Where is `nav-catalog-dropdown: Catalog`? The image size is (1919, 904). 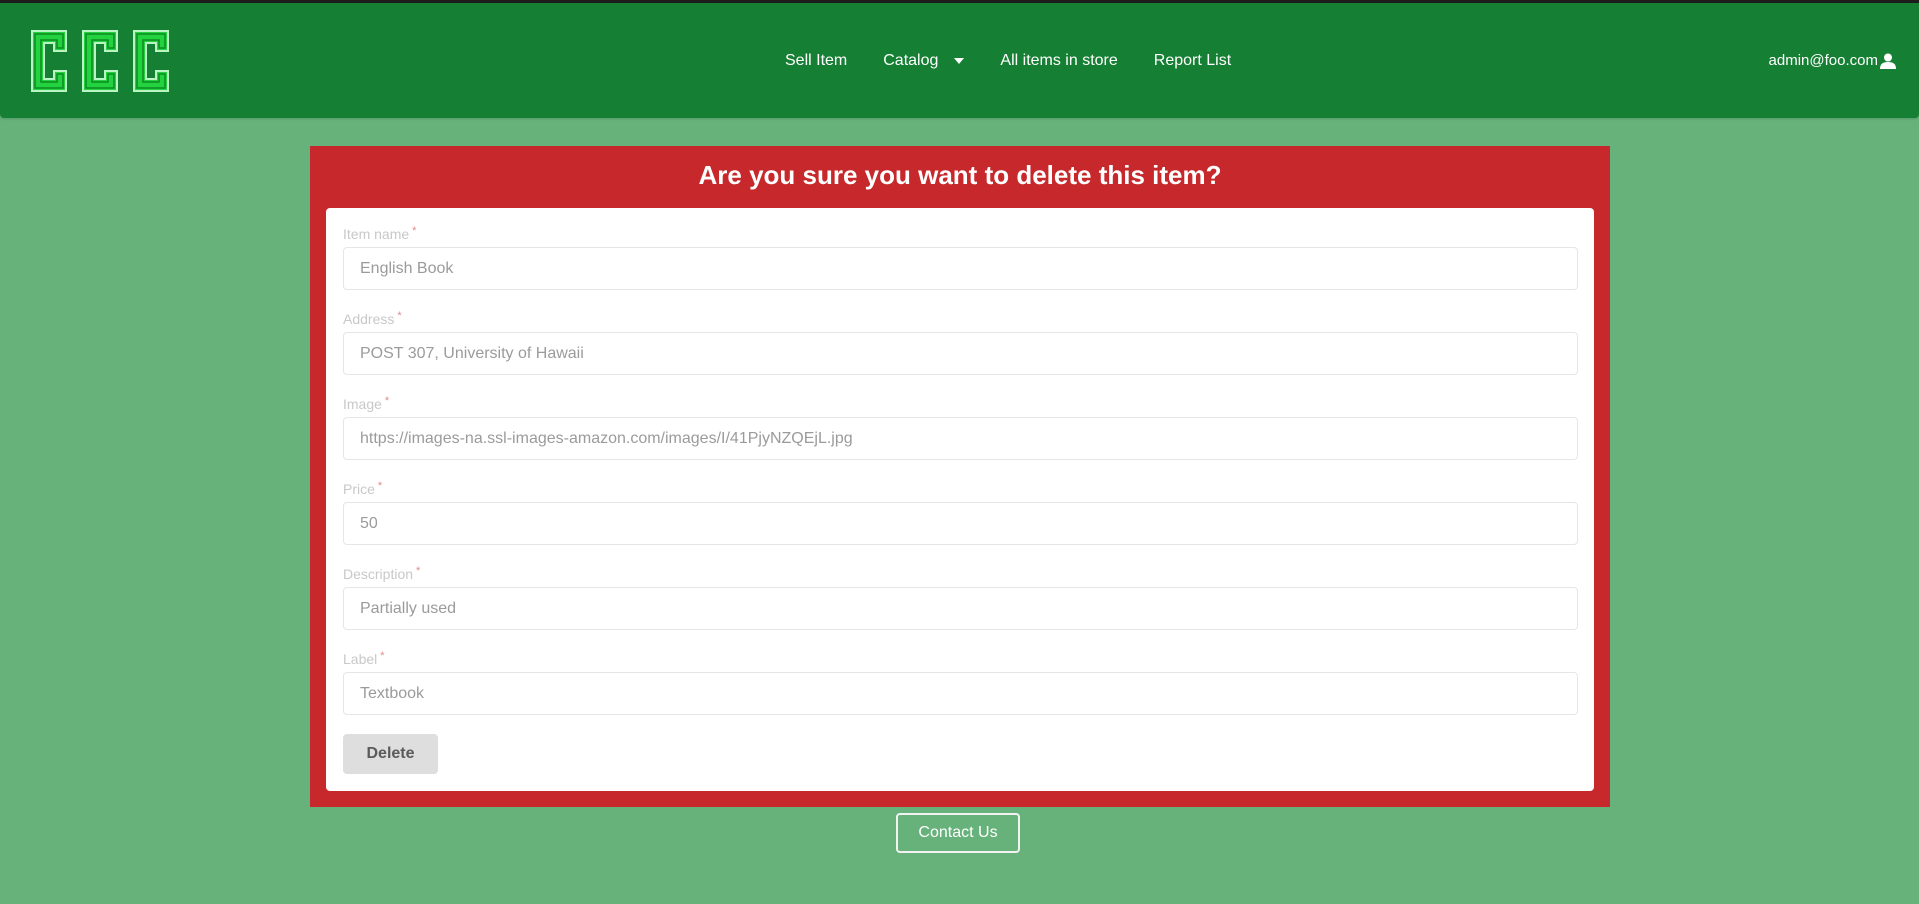 nav-catalog-dropdown: Catalog is located at coordinates (924, 60).